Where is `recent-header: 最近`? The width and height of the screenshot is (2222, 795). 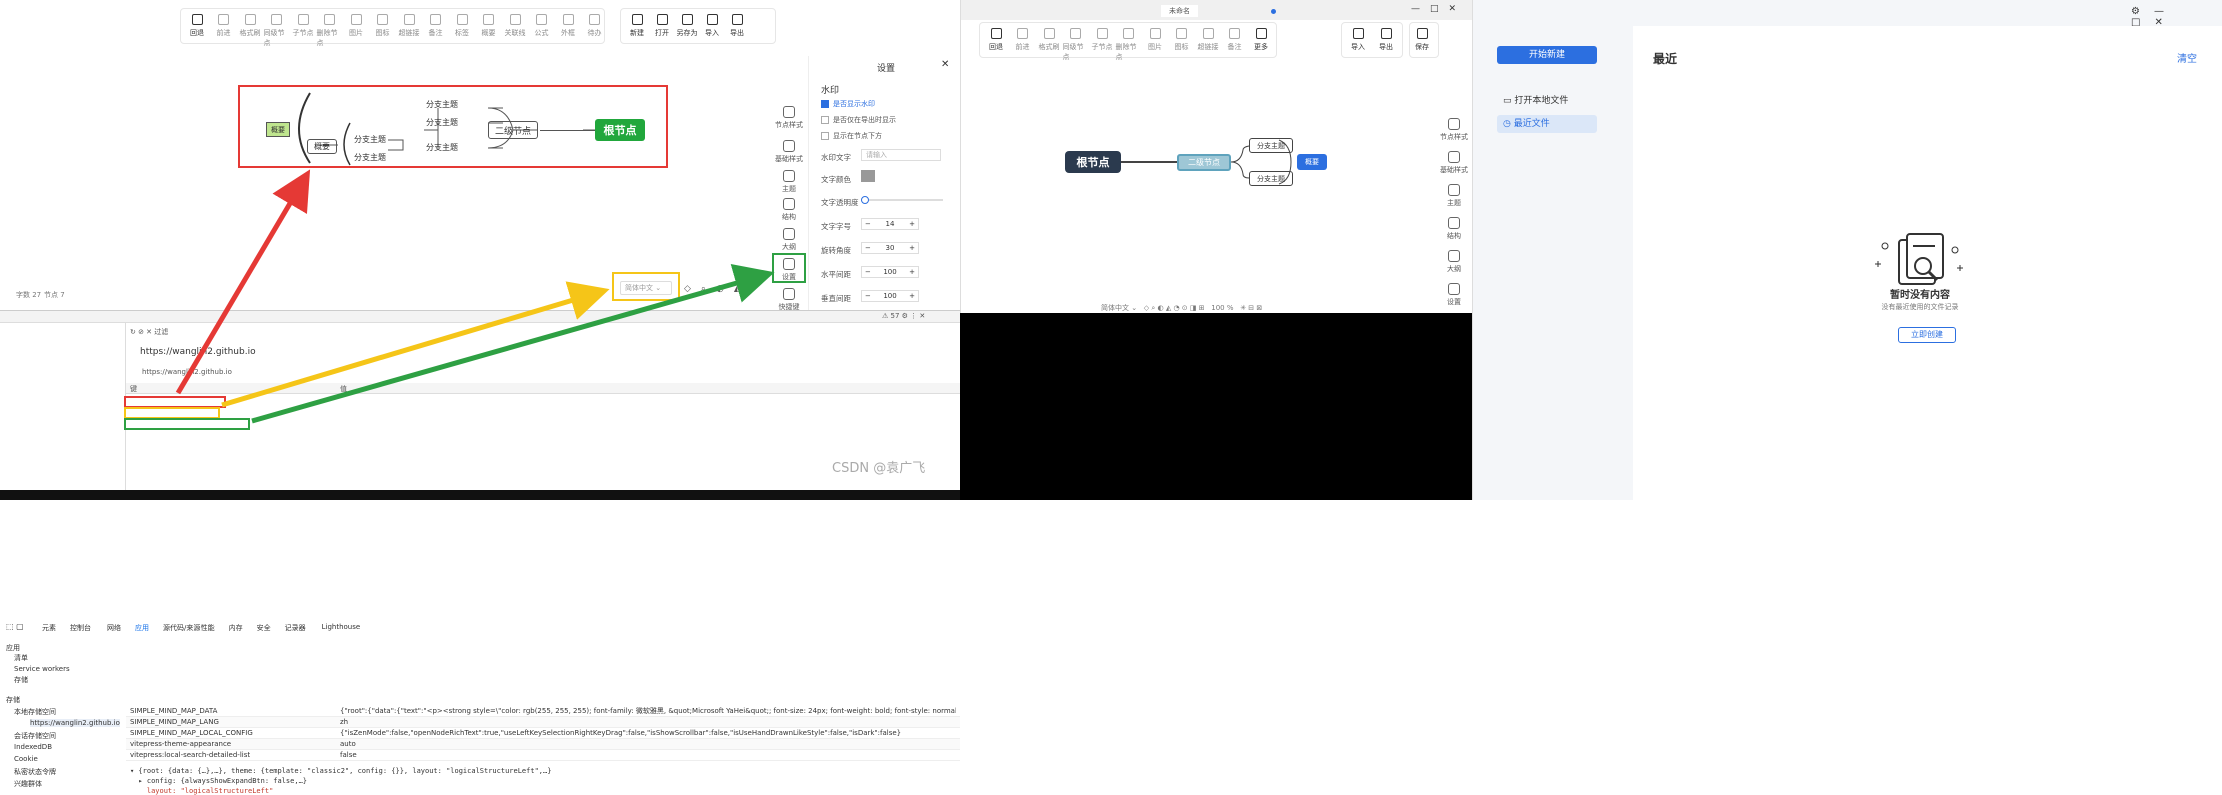 recent-header: 最近 is located at coordinates (1665, 59).